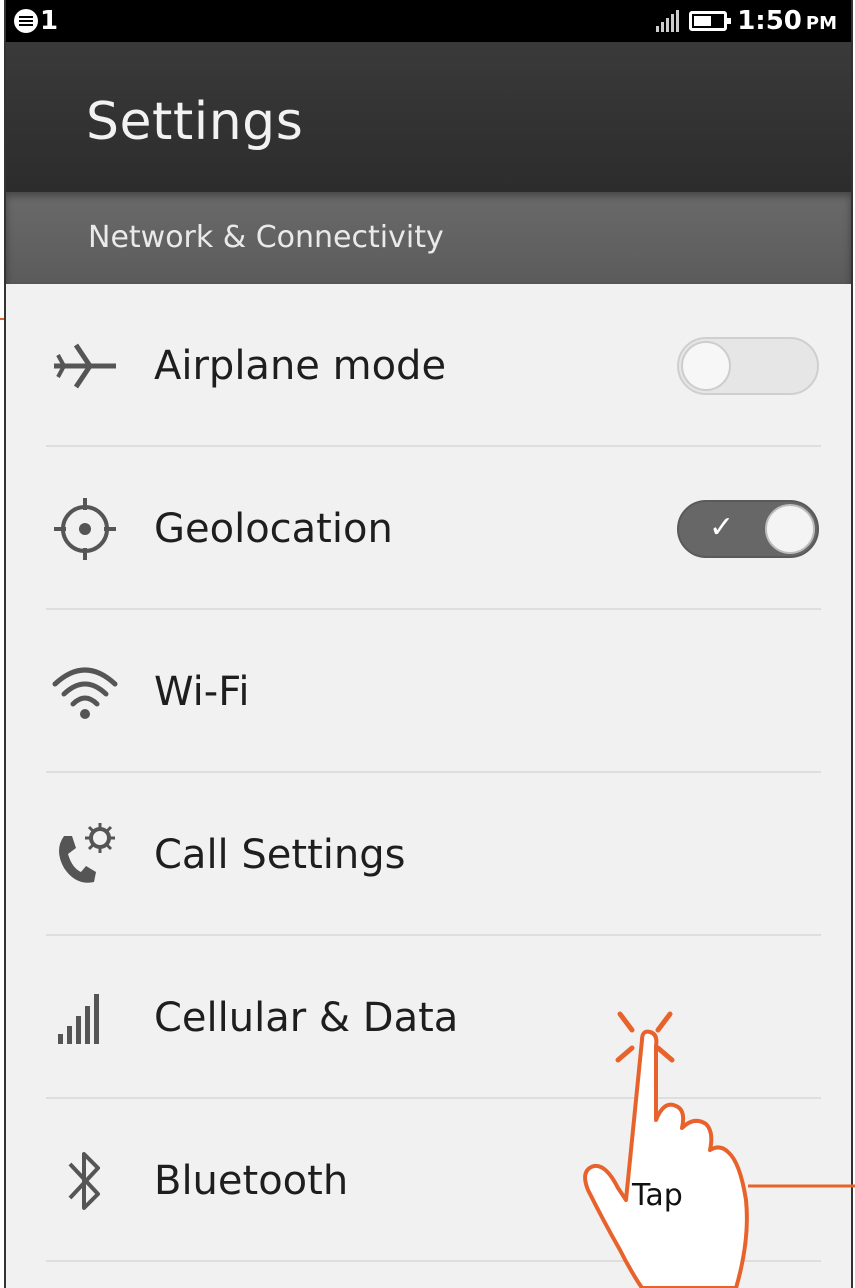 This screenshot has width=855, height=1288. I want to click on signal-icon, so click(668, 21).